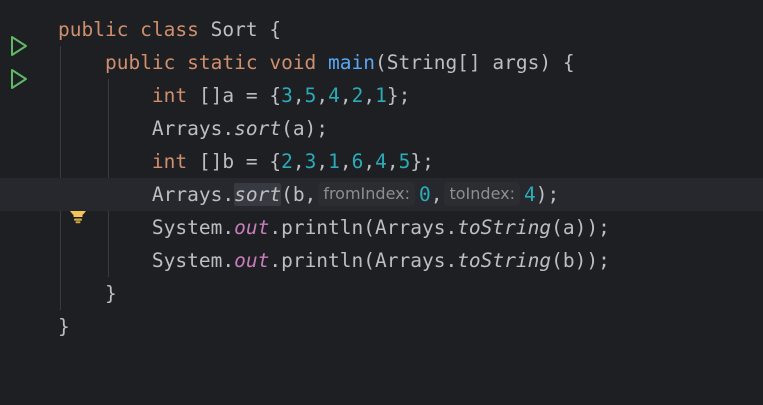  What do you see at coordinates (547, 194) in the screenshot?
I see `code-text: );` at bounding box center [547, 194].